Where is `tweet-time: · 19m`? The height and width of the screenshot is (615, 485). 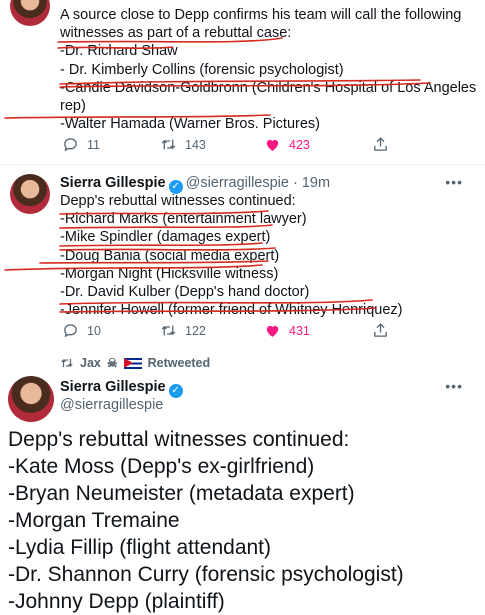
tweet-time: · 19m is located at coordinates (311, 183).